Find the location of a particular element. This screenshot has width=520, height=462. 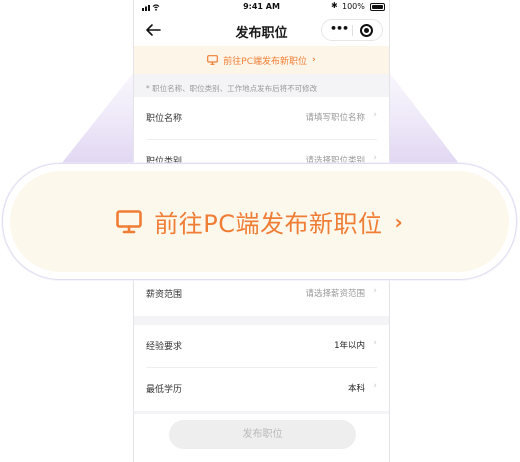

row-label: 职位名称 is located at coordinates (164, 119).